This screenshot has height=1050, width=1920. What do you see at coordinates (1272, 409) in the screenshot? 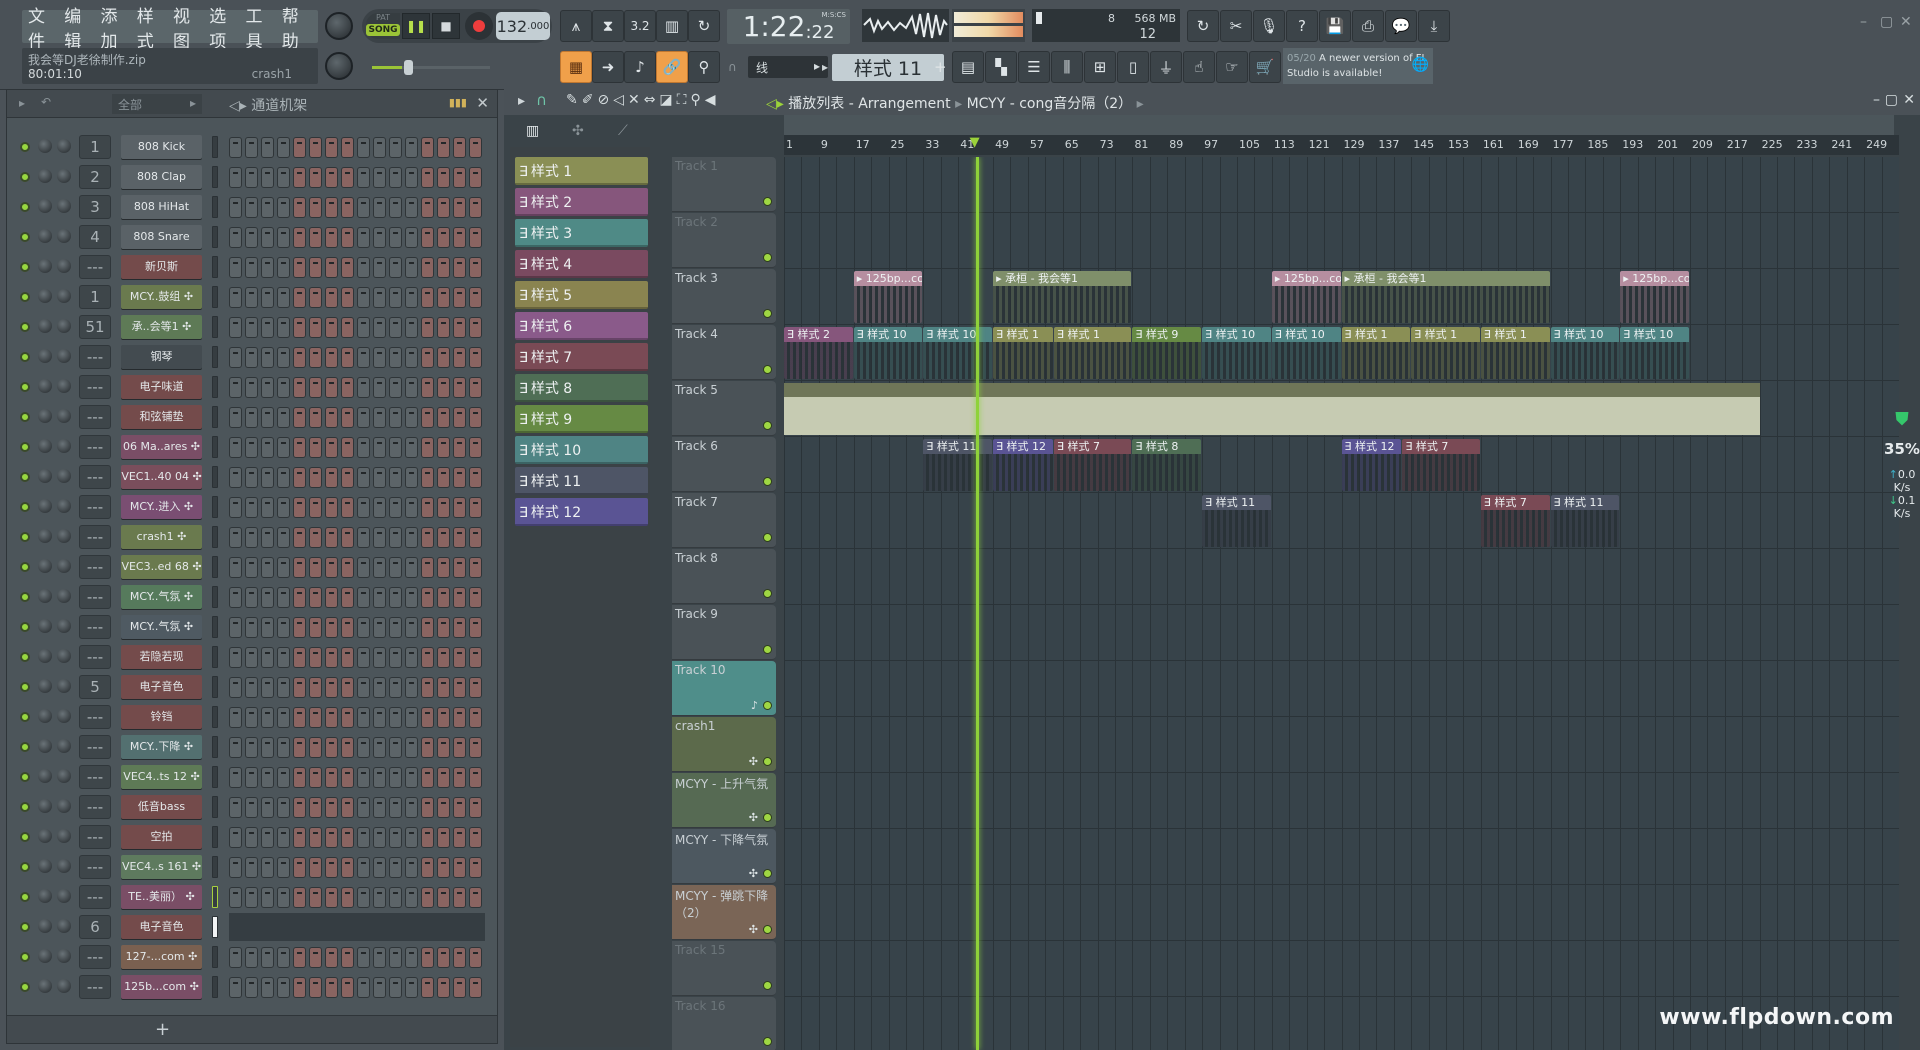
I see `audio-clip-strip` at bounding box center [1272, 409].